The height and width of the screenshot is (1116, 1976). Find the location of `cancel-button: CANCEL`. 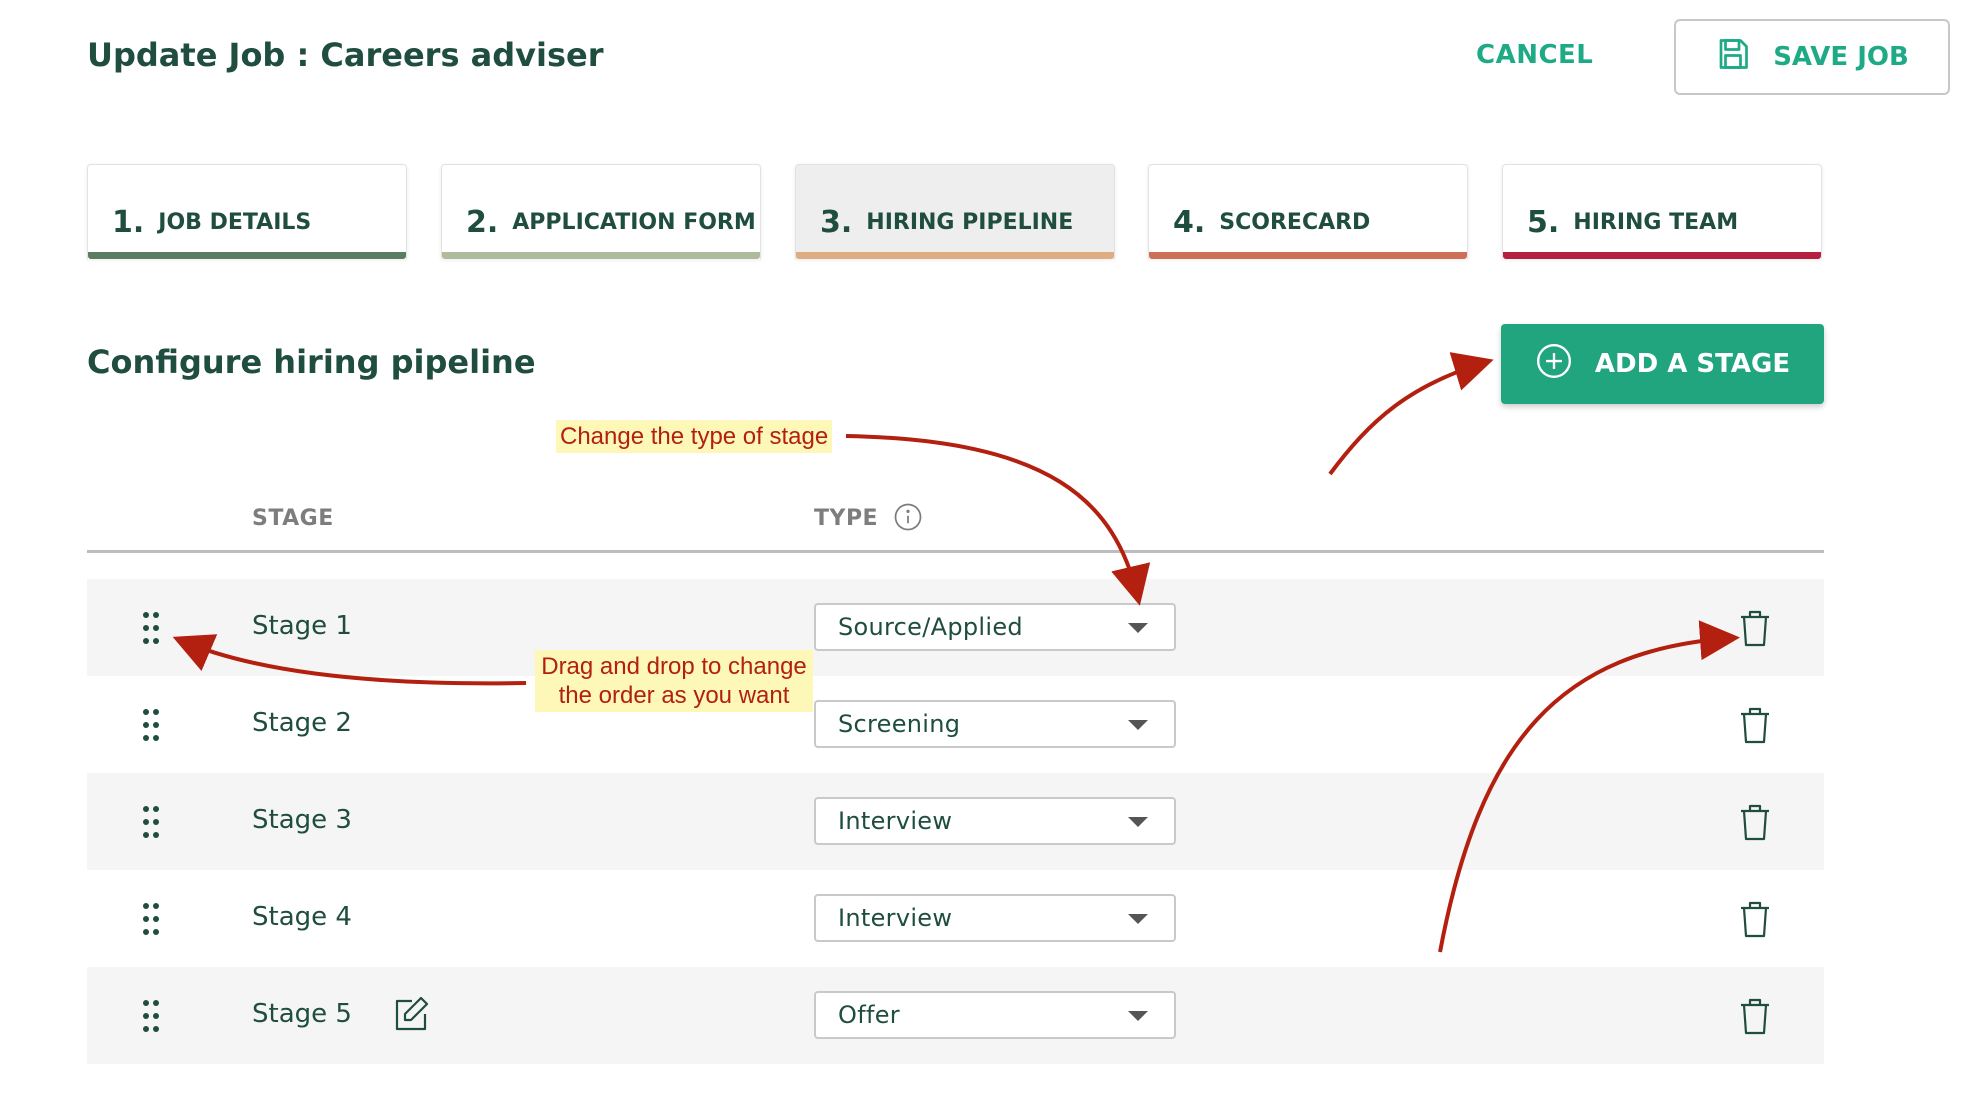

cancel-button: CANCEL is located at coordinates (1534, 55).